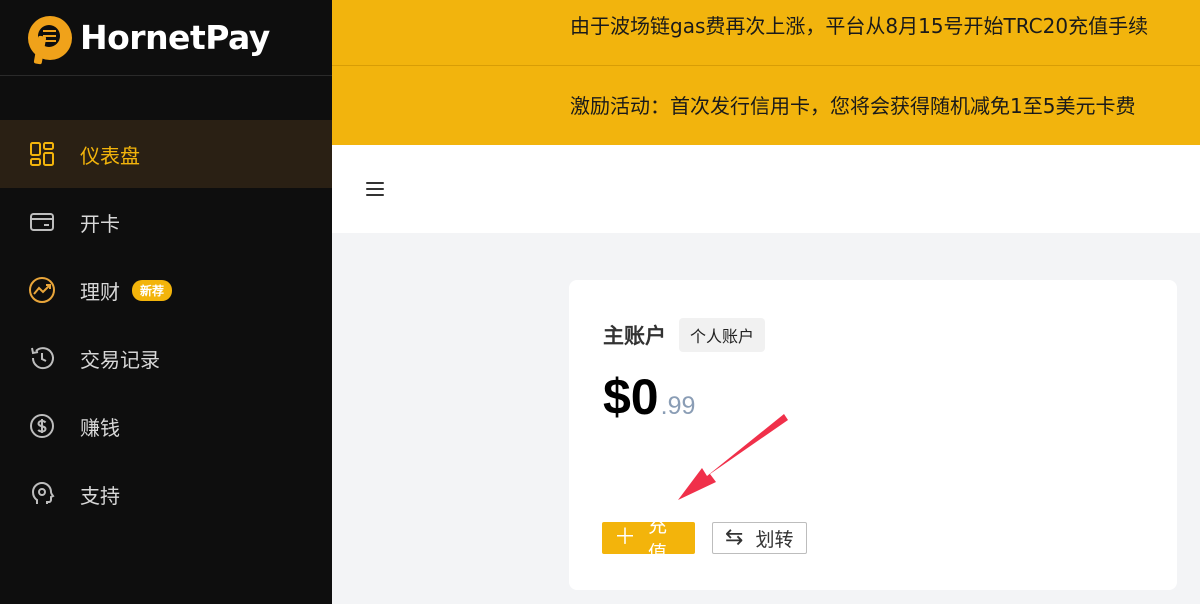  Describe the element at coordinates (50, 37) in the screenshot. I see `logo-icon` at that location.